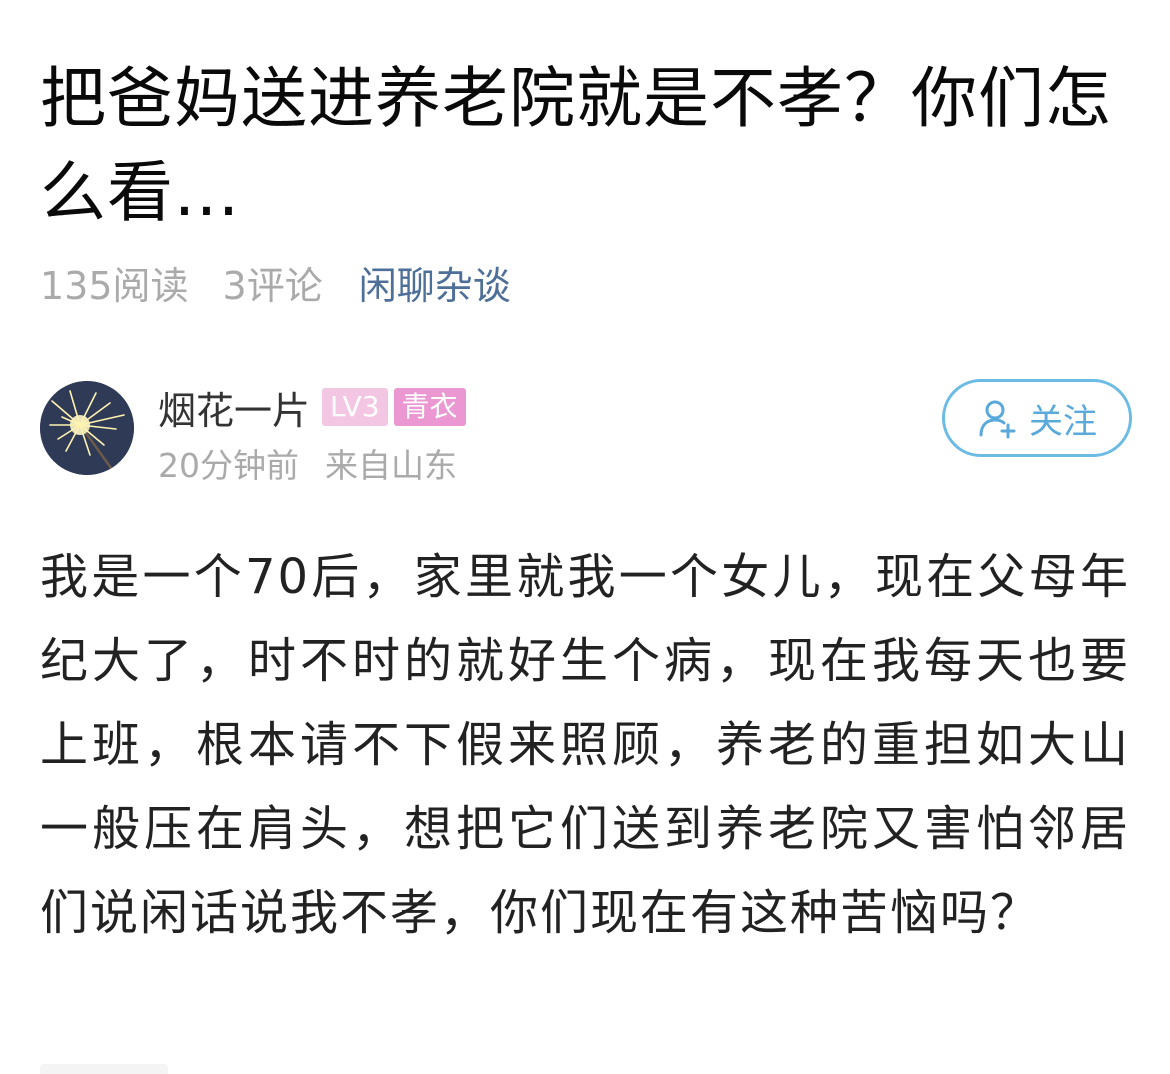  Describe the element at coordinates (307, 463) in the screenshot. I see `author-subline: 20分钟前 来自山东` at that location.